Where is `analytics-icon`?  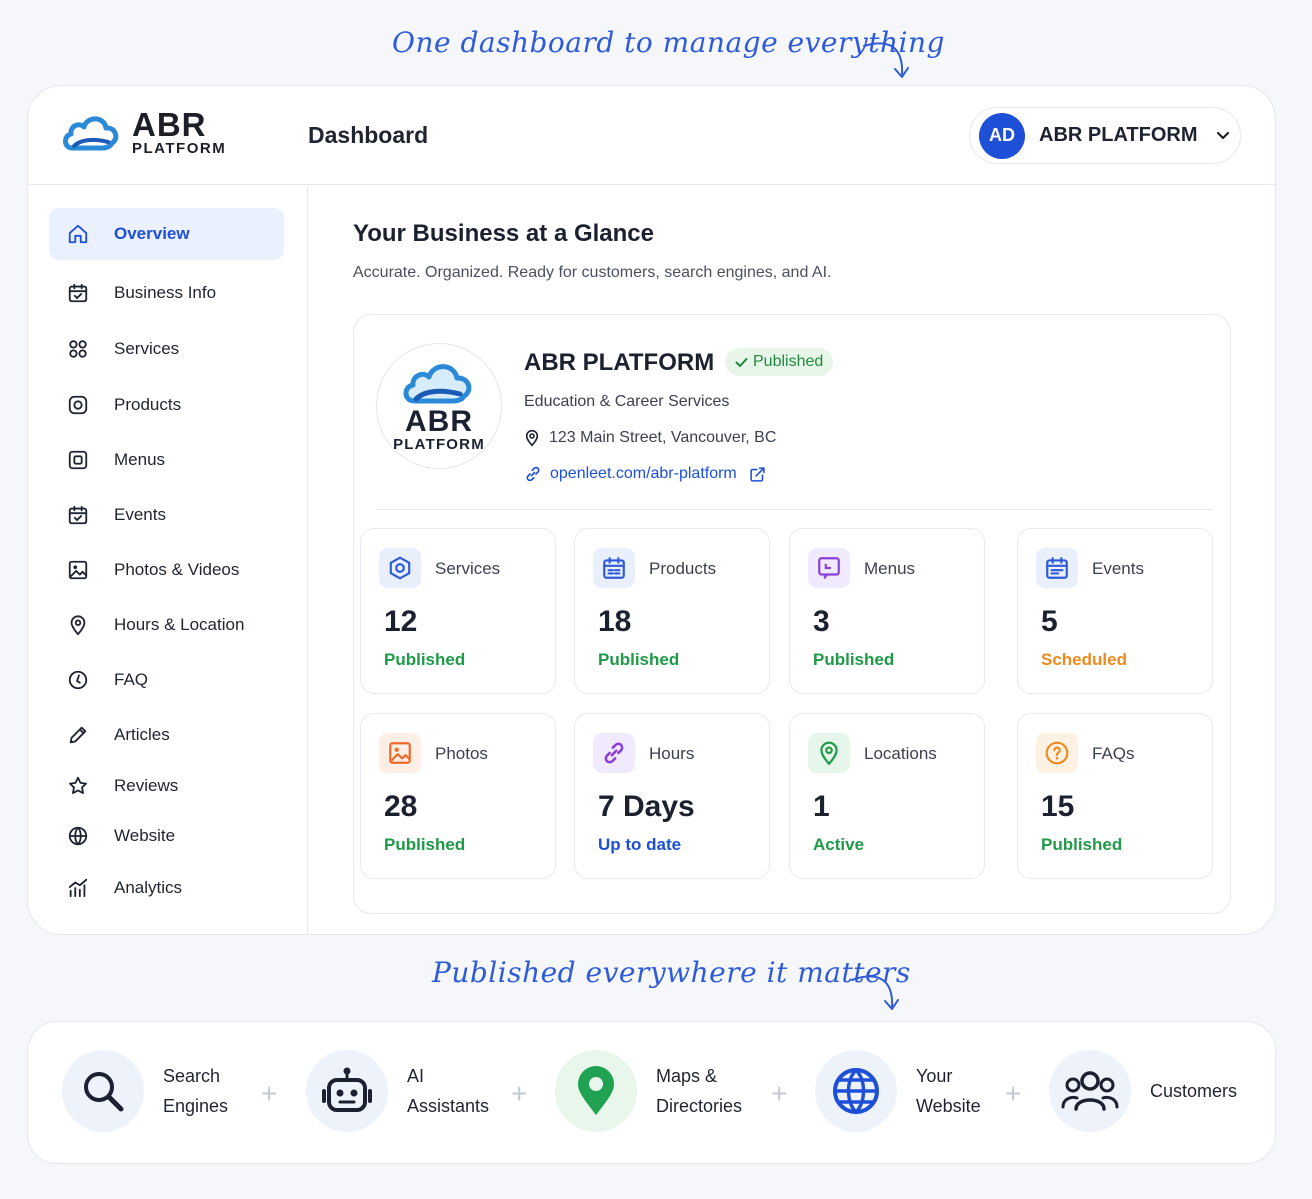
analytics-icon is located at coordinates (78, 888).